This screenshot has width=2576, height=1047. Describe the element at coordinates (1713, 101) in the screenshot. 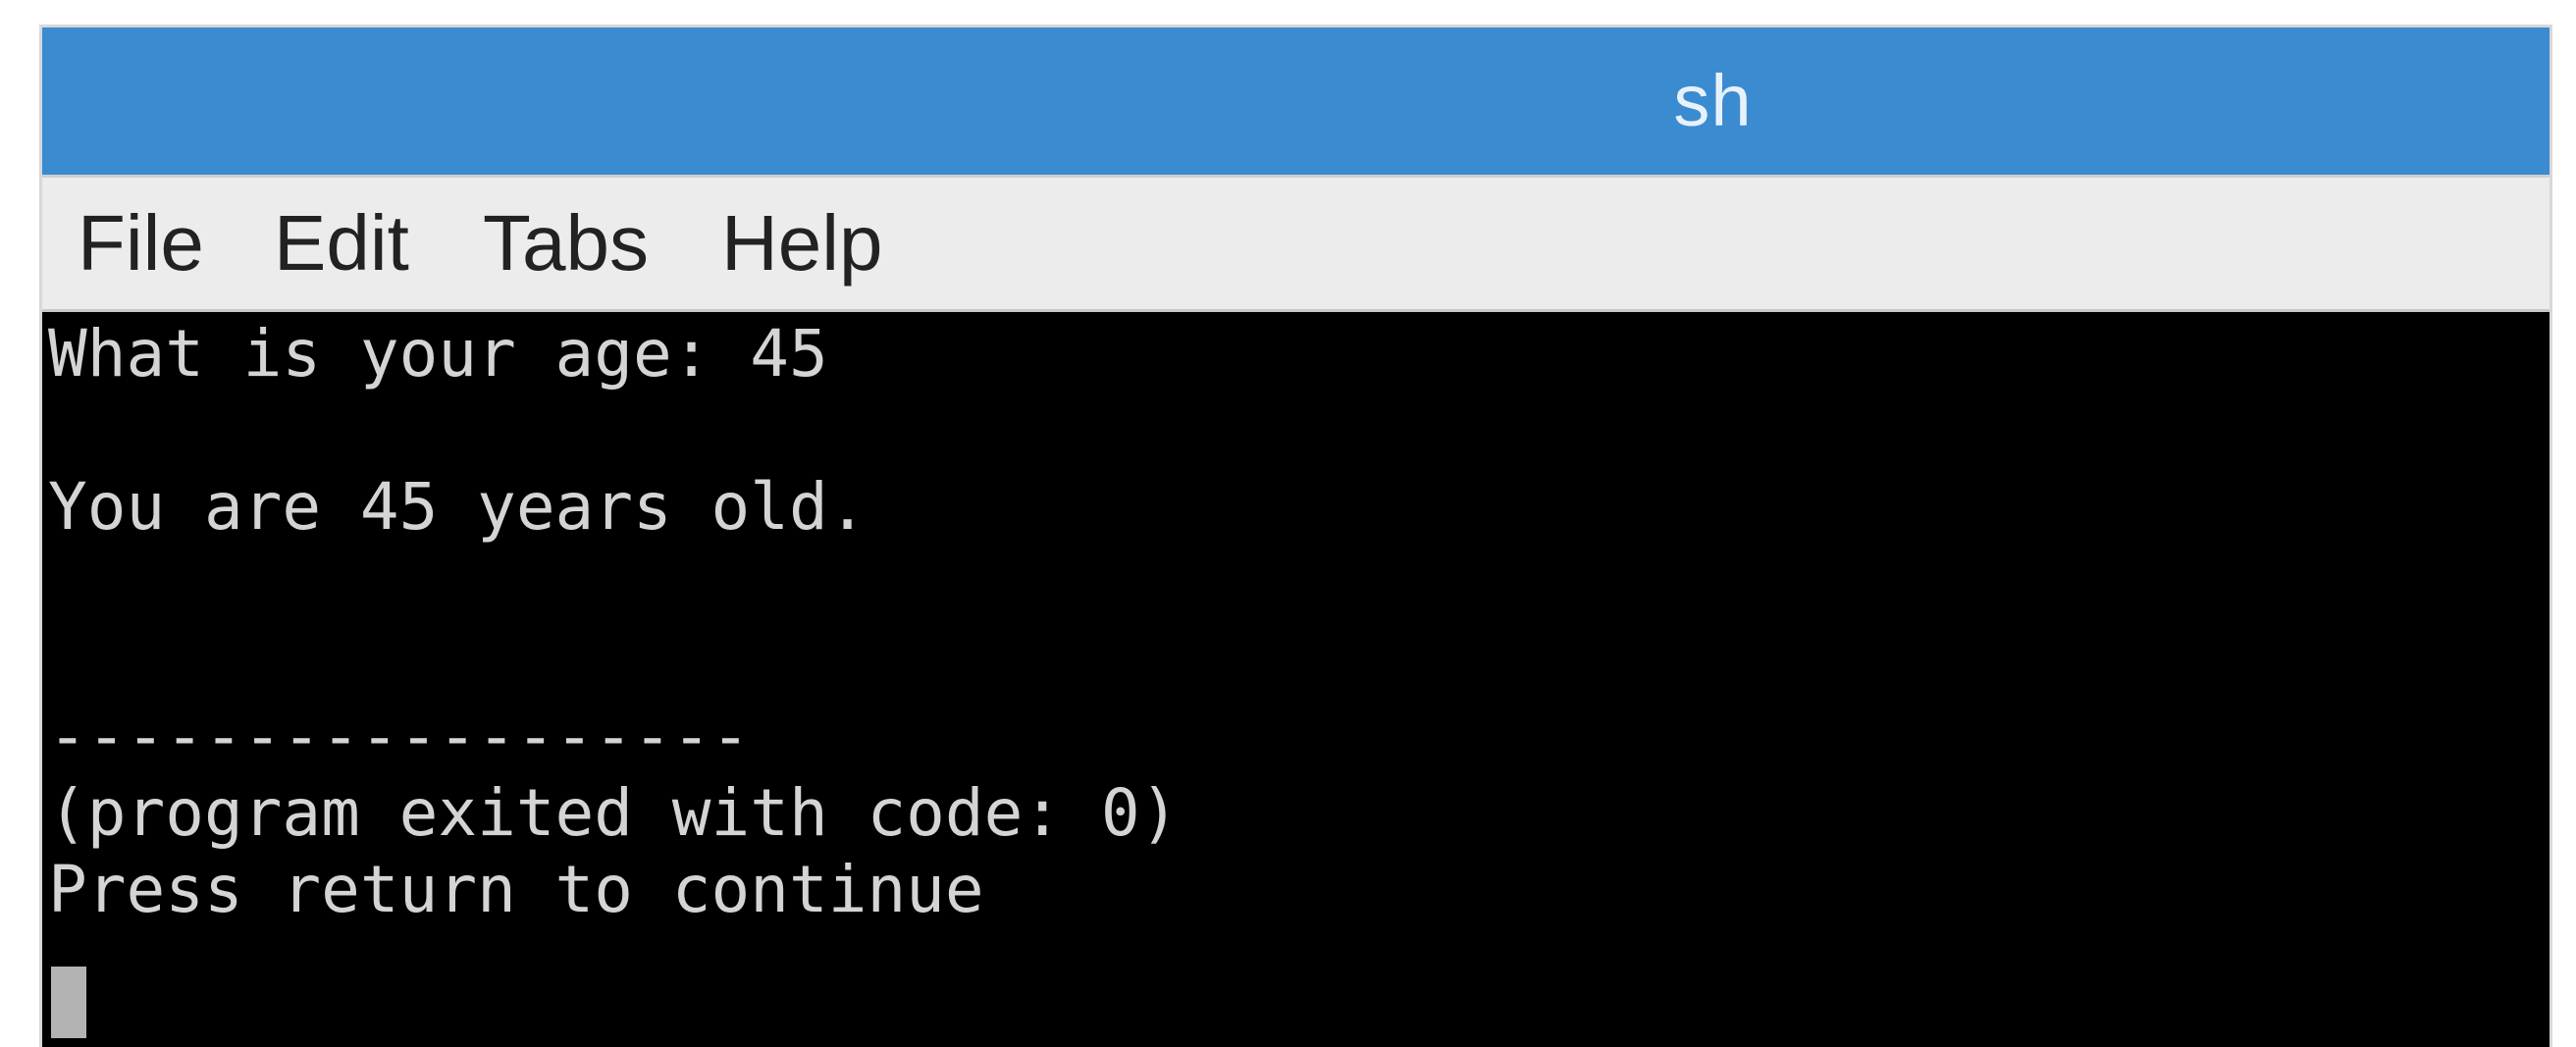

I see `window-title: sh` at that location.